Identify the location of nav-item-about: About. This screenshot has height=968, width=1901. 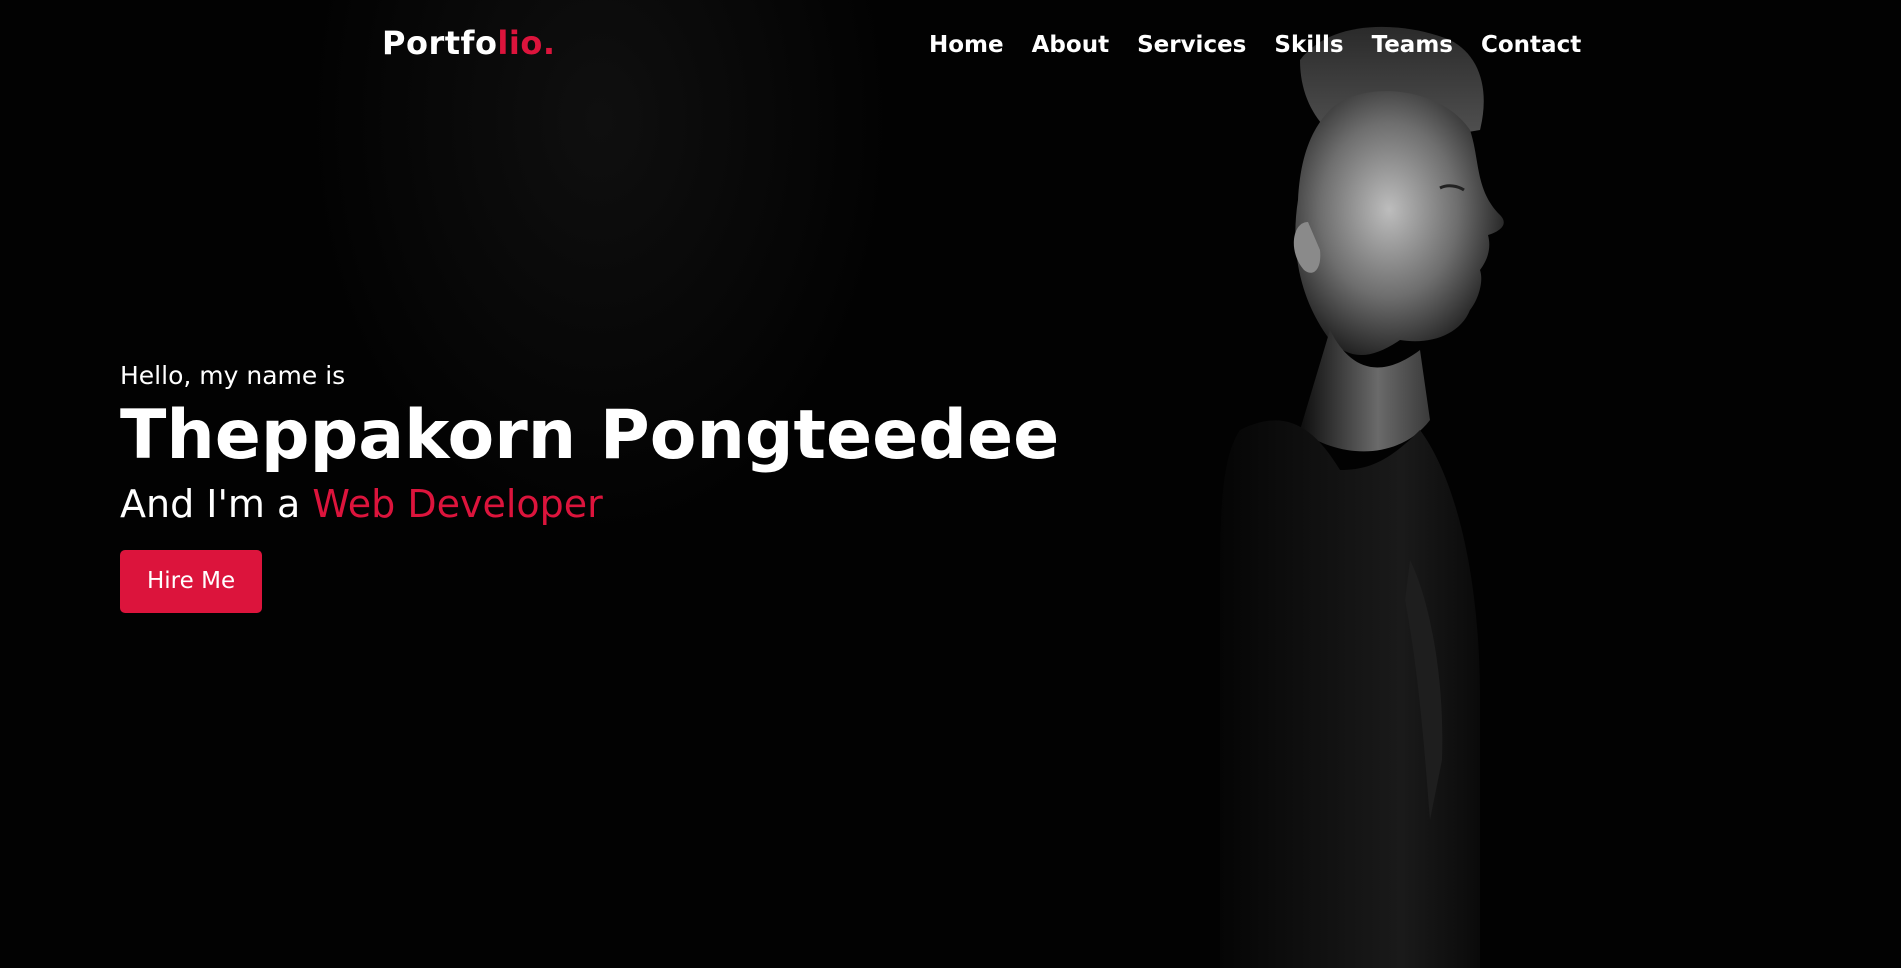
(1070, 45).